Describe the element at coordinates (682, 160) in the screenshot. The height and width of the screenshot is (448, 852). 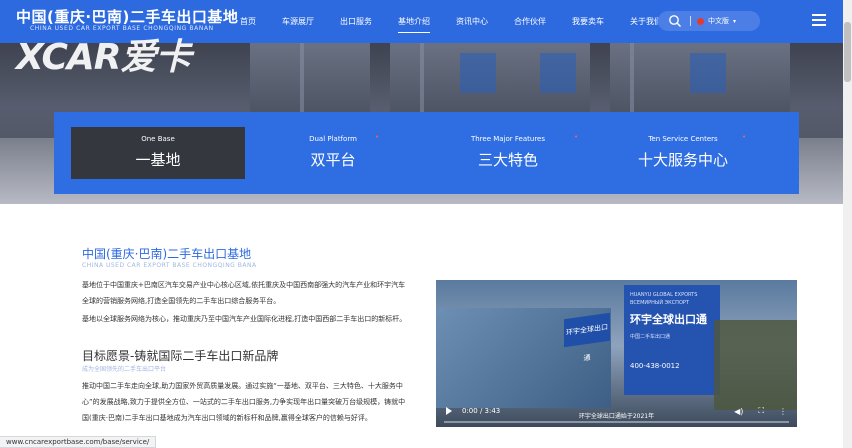
I see `tab-zh-label: 十大服务中心` at that location.